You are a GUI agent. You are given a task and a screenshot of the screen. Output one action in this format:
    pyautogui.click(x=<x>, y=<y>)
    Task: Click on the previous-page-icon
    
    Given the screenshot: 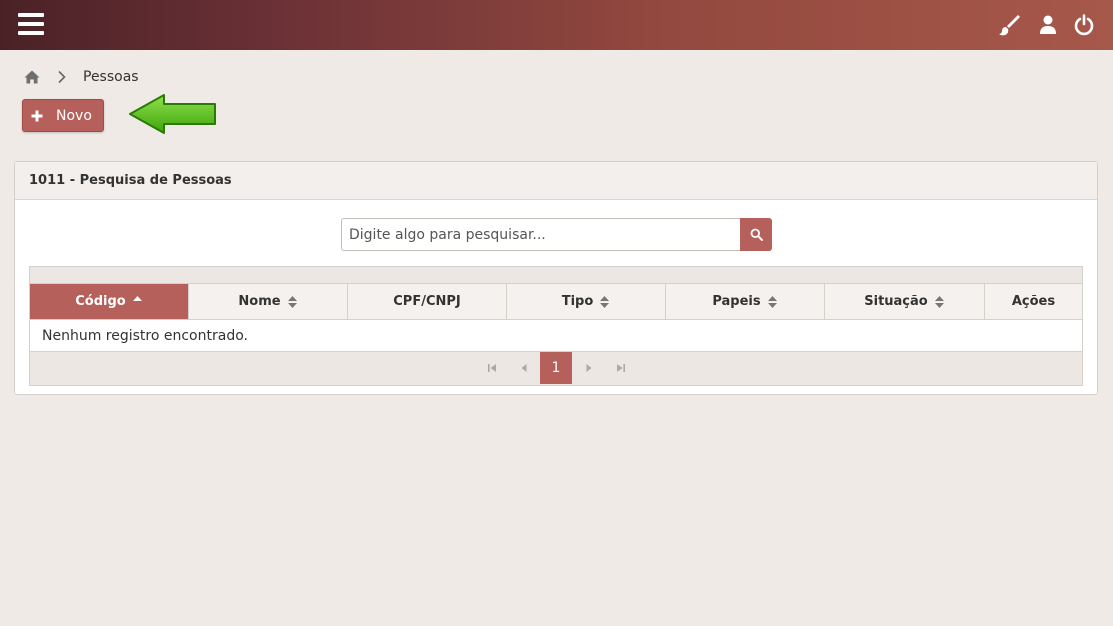 What is the action you would take?
    pyautogui.click(x=524, y=368)
    